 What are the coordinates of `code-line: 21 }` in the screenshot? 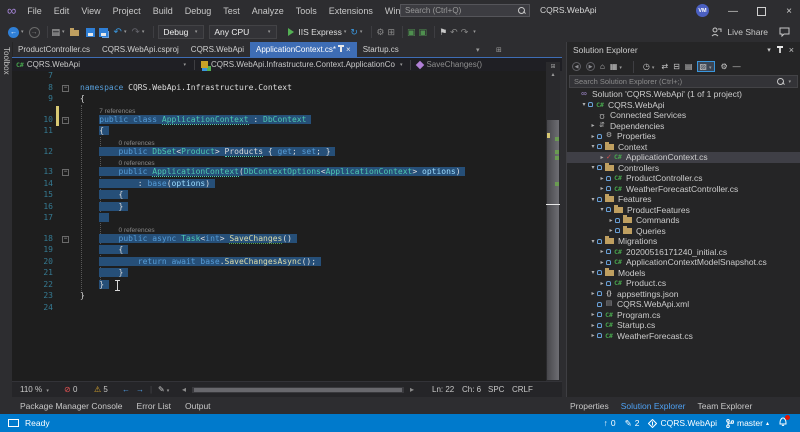 It's located at (279, 274).